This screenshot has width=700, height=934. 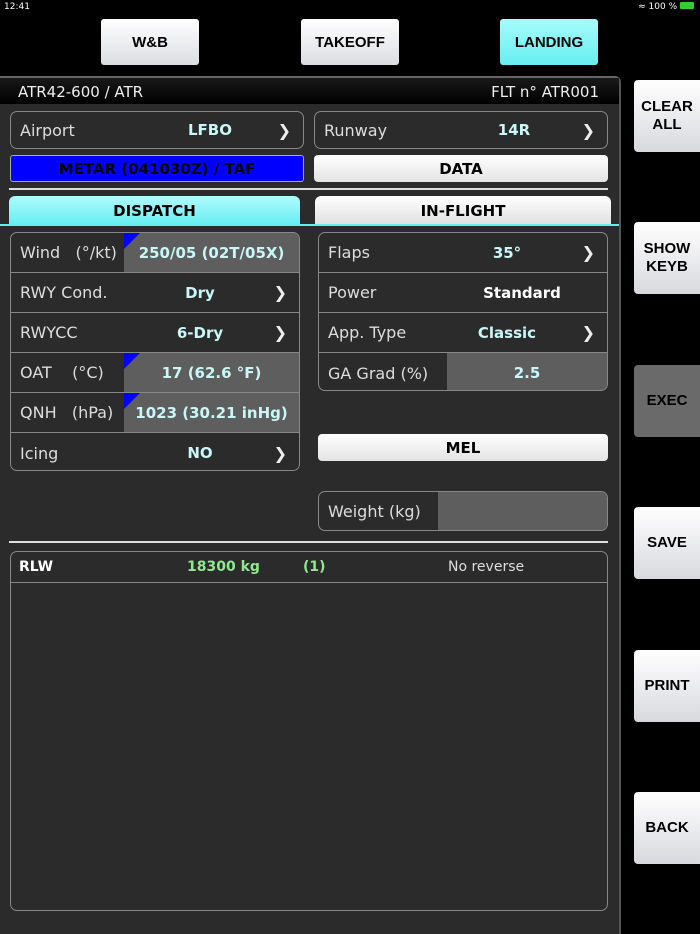 I want to click on wind-value: 250/05 (02T/05X), so click(x=211, y=252).